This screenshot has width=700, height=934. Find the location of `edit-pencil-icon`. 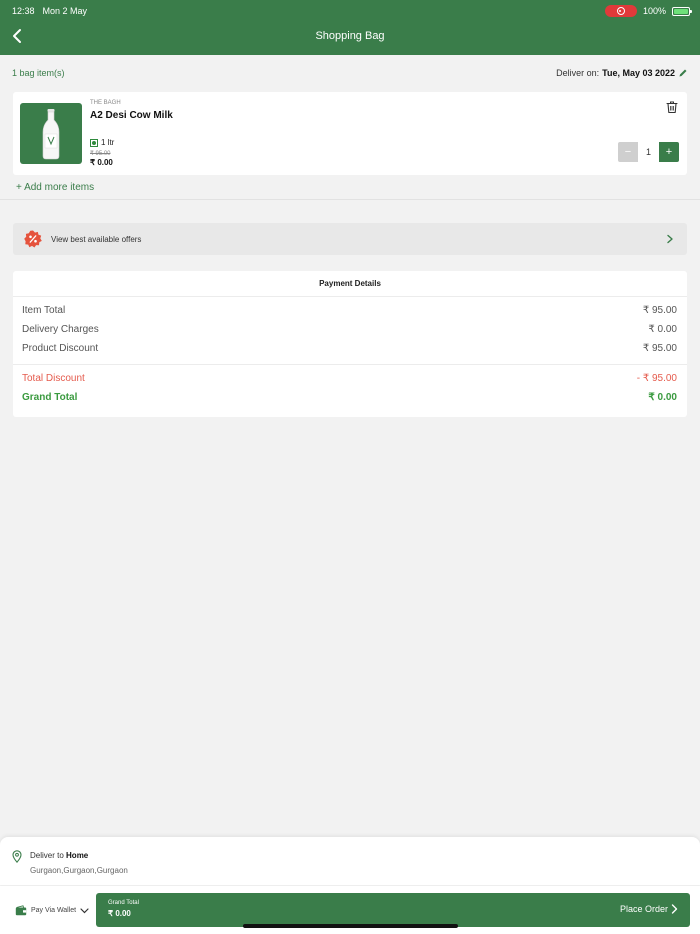

edit-pencil-icon is located at coordinates (683, 73).